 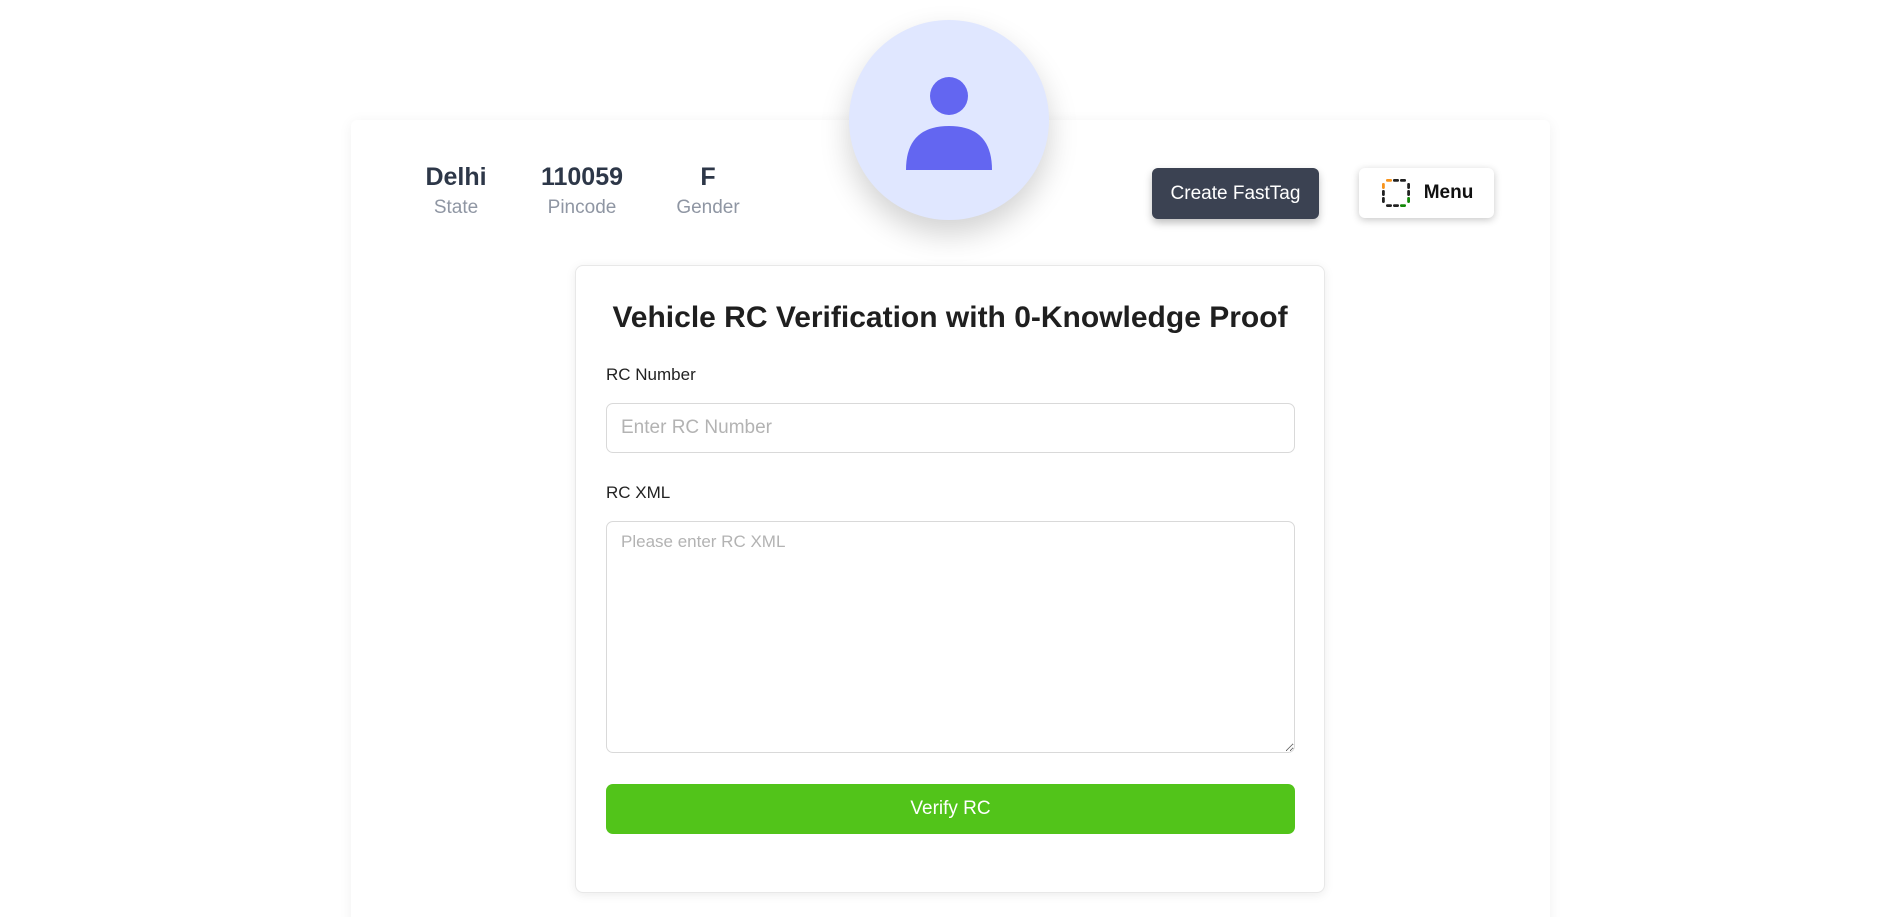 I want to click on menu-button-label: Menu, so click(x=1448, y=192).